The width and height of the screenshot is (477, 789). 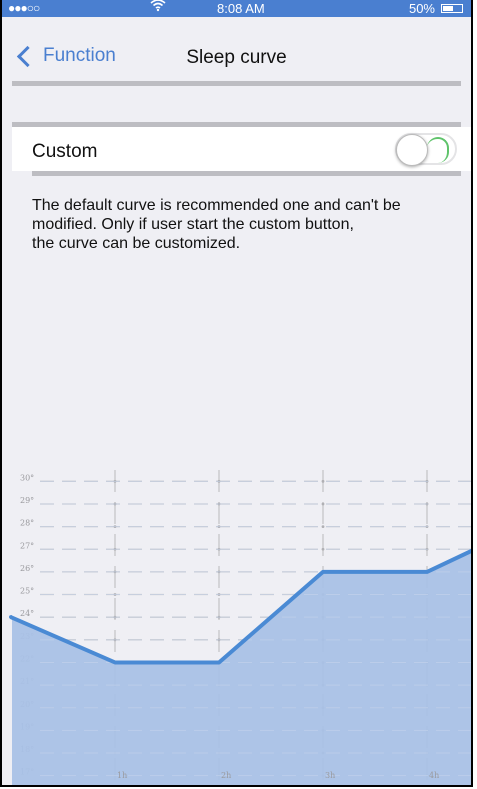 I want to click on custom-label: Custom, so click(x=65, y=151).